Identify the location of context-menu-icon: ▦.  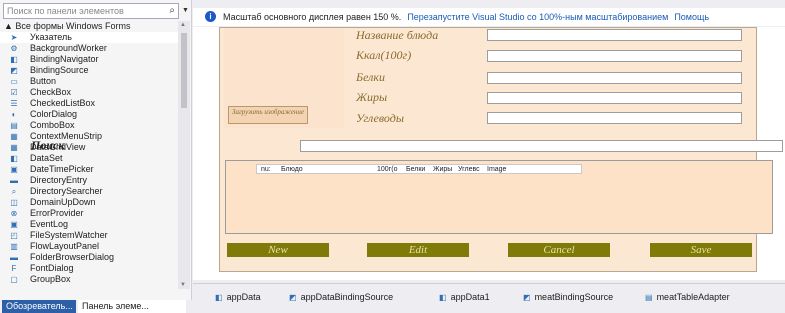
(14, 136).